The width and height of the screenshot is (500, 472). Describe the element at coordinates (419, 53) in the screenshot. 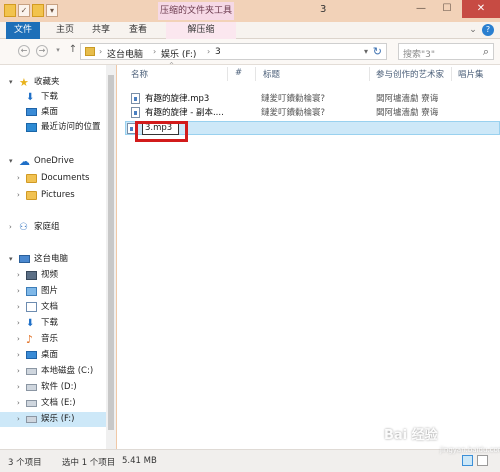

I see `search-input: 搜索"3"` at that location.